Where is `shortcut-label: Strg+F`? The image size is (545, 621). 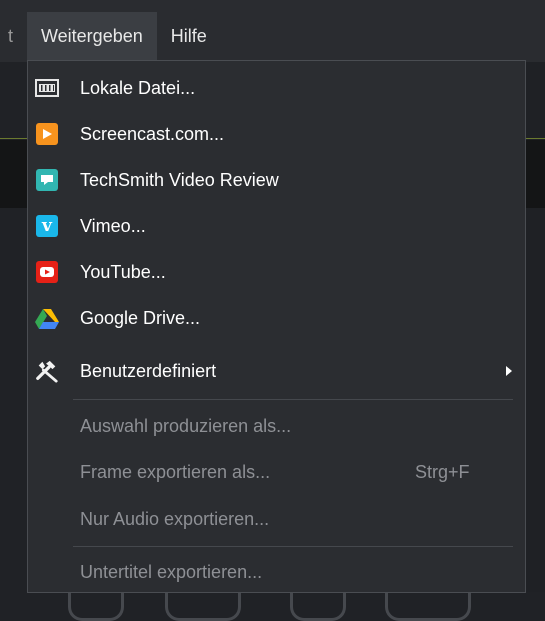 shortcut-label: Strg+F is located at coordinates (442, 471).